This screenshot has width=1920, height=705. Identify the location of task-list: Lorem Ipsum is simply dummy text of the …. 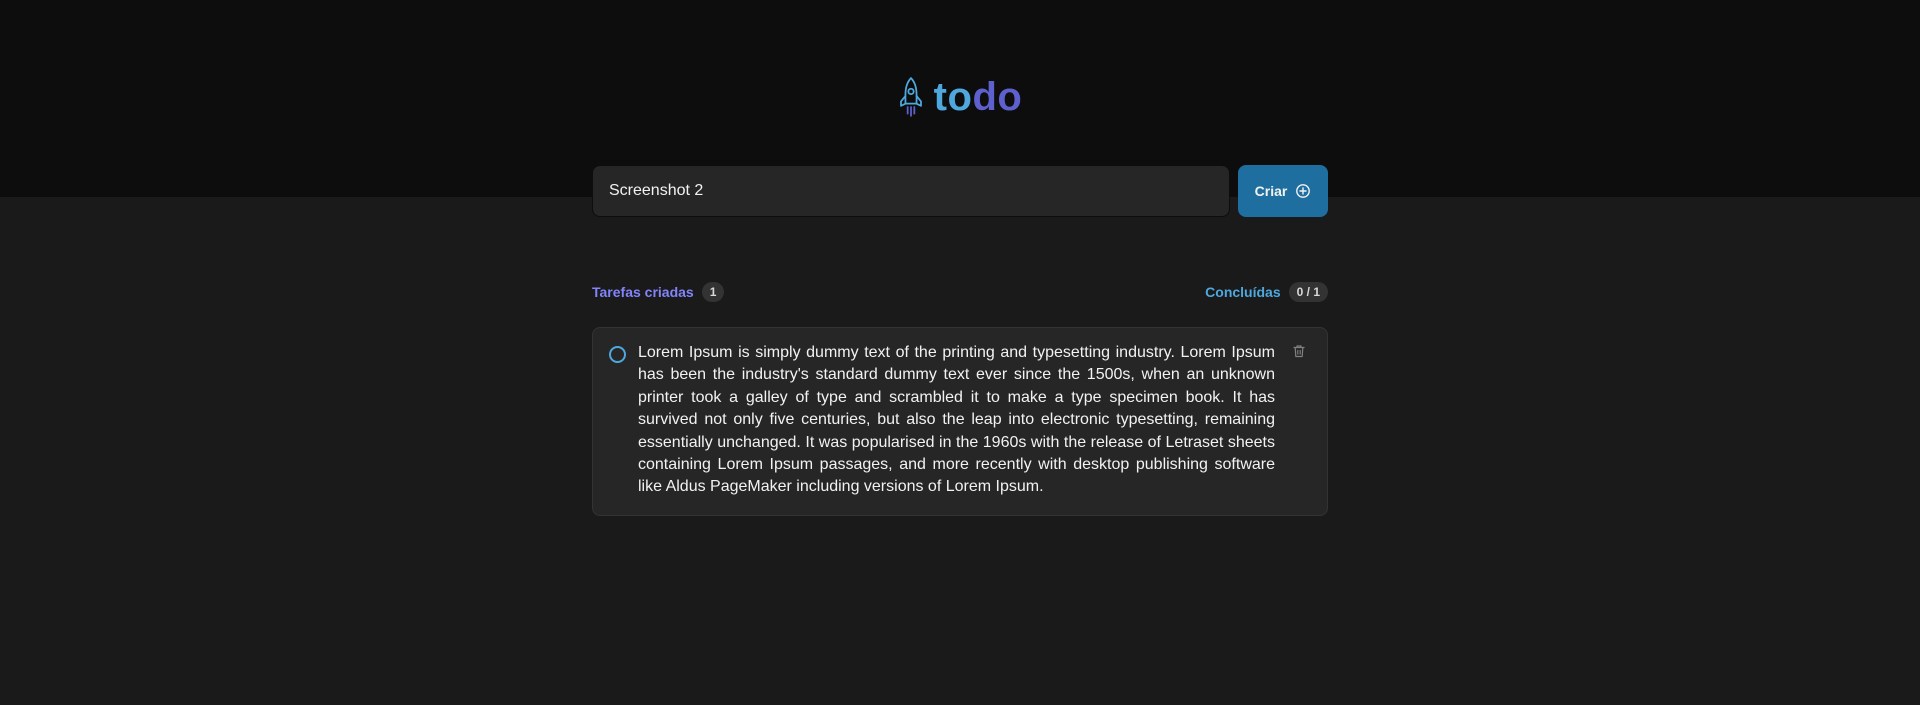
(960, 421).